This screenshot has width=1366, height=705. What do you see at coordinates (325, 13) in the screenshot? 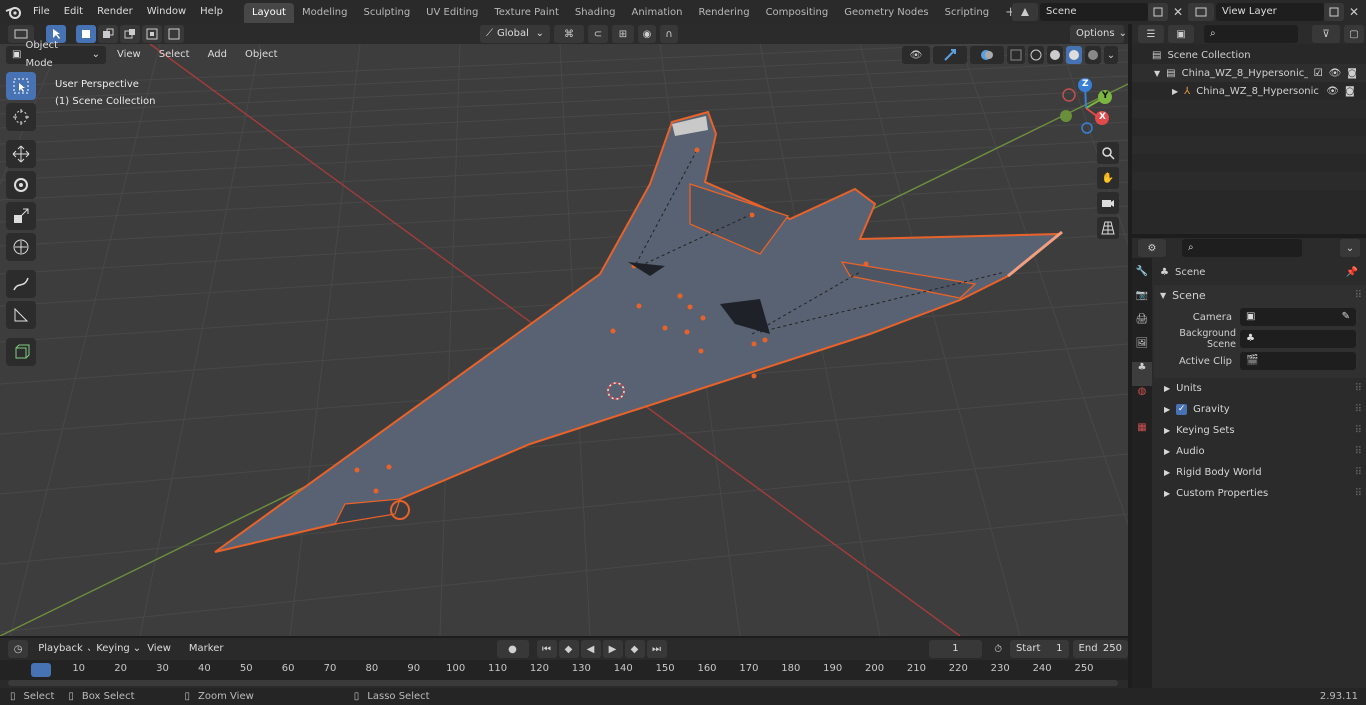
I see `tab-modeling: Modeling` at bounding box center [325, 13].